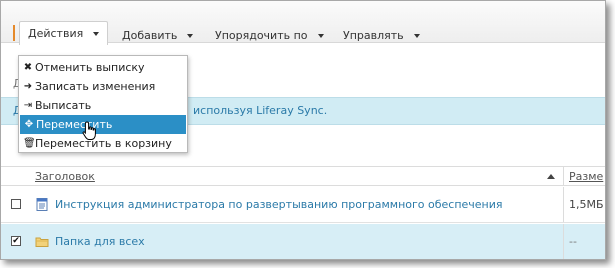 Image resolution: width=615 pixels, height=268 pixels. What do you see at coordinates (63, 105) in the screenshot?
I see `menu-item-label: Выписать` at bounding box center [63, 105].